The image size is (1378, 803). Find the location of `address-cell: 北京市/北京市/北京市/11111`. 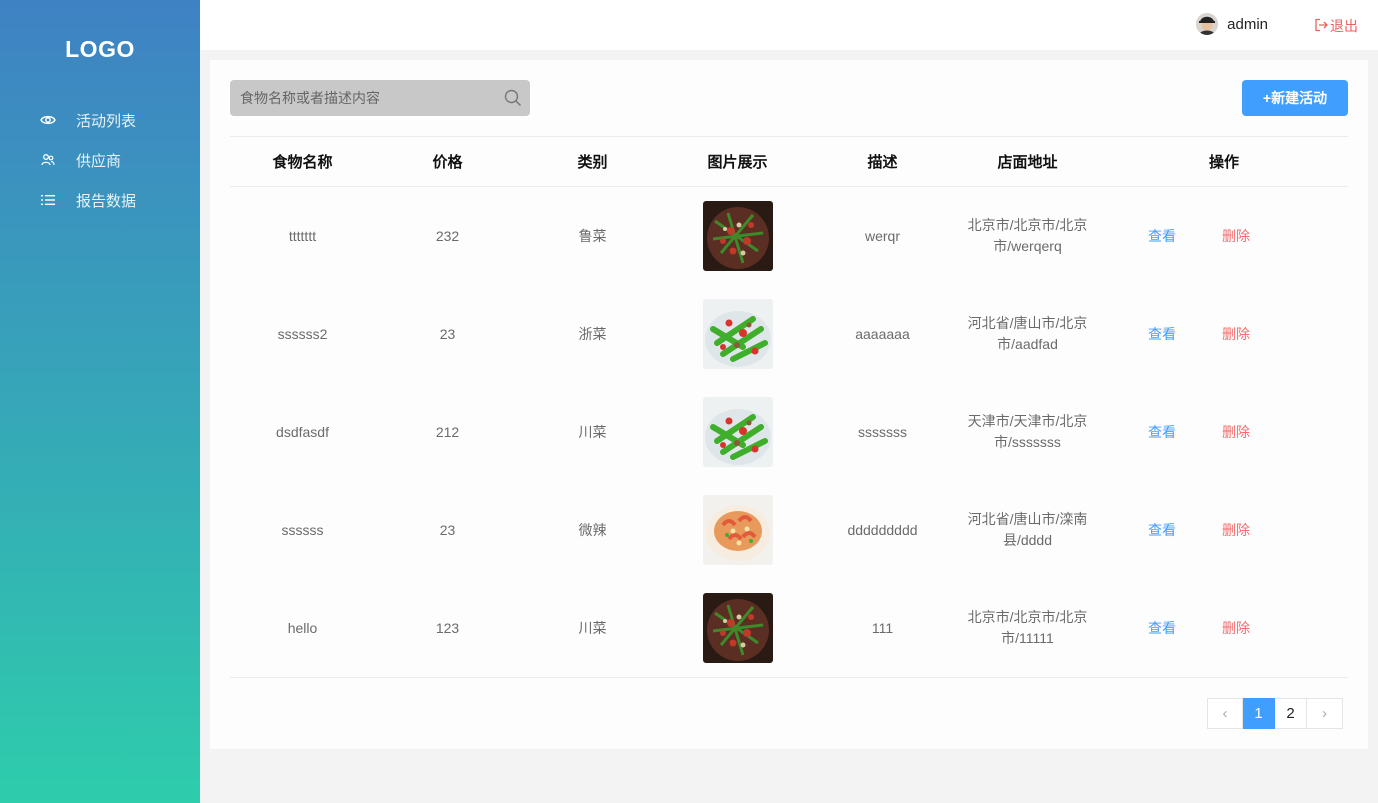

address-cell: 北京市/北京市/北京市/11111 is located at coordinates (1027, 627).